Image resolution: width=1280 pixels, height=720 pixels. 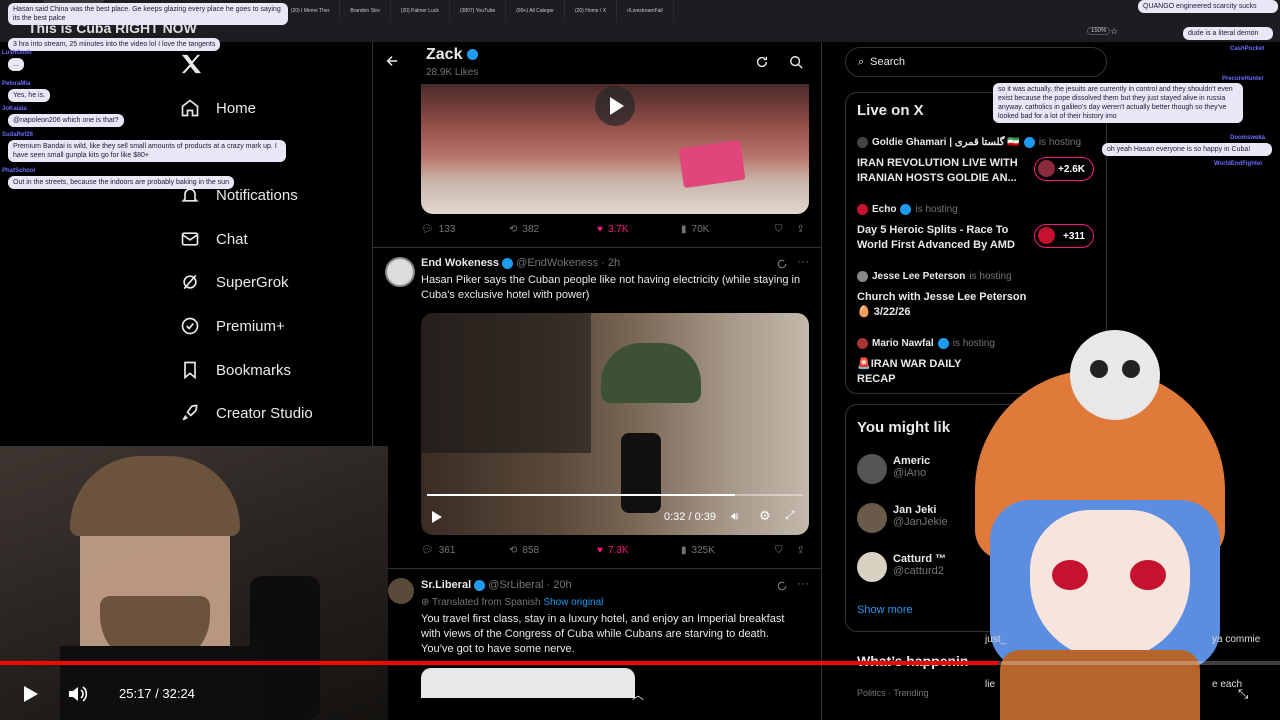 What do you see at coordinates (976, 62) in the screenshot?
I see `search-box: ⌕ Search` at bounding box center [976, 62].